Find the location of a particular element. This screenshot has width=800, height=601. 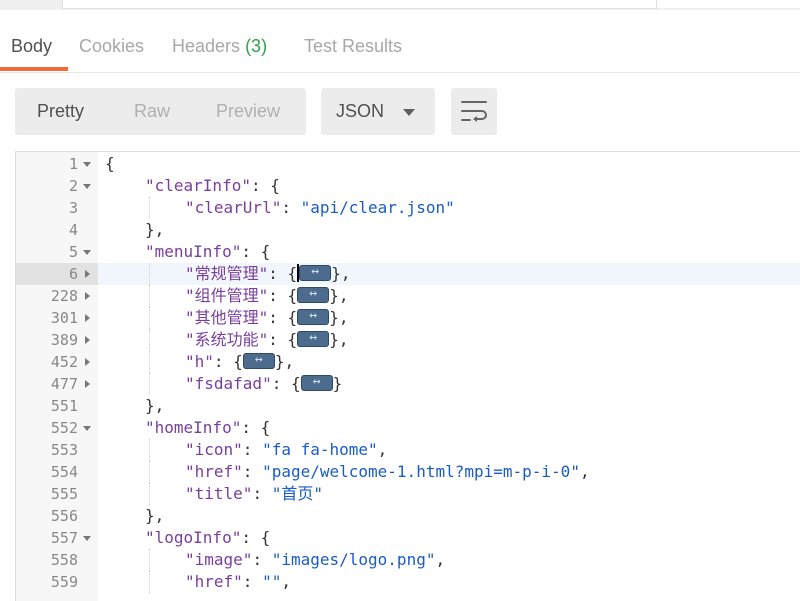

line-number: 389 is located at coordinates (64, 340).